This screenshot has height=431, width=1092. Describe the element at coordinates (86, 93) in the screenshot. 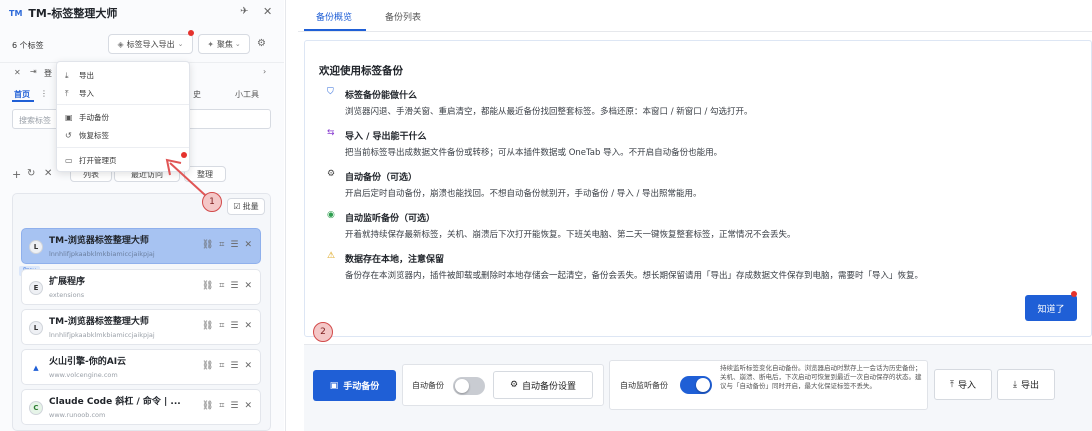

I see `menu-item-label: 导入` at that location.